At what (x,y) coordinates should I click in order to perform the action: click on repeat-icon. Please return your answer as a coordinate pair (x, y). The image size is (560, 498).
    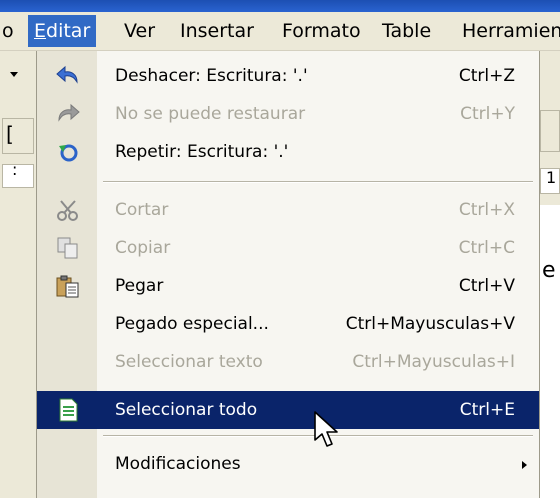
    Looking at the image, I should click on (68, 153).